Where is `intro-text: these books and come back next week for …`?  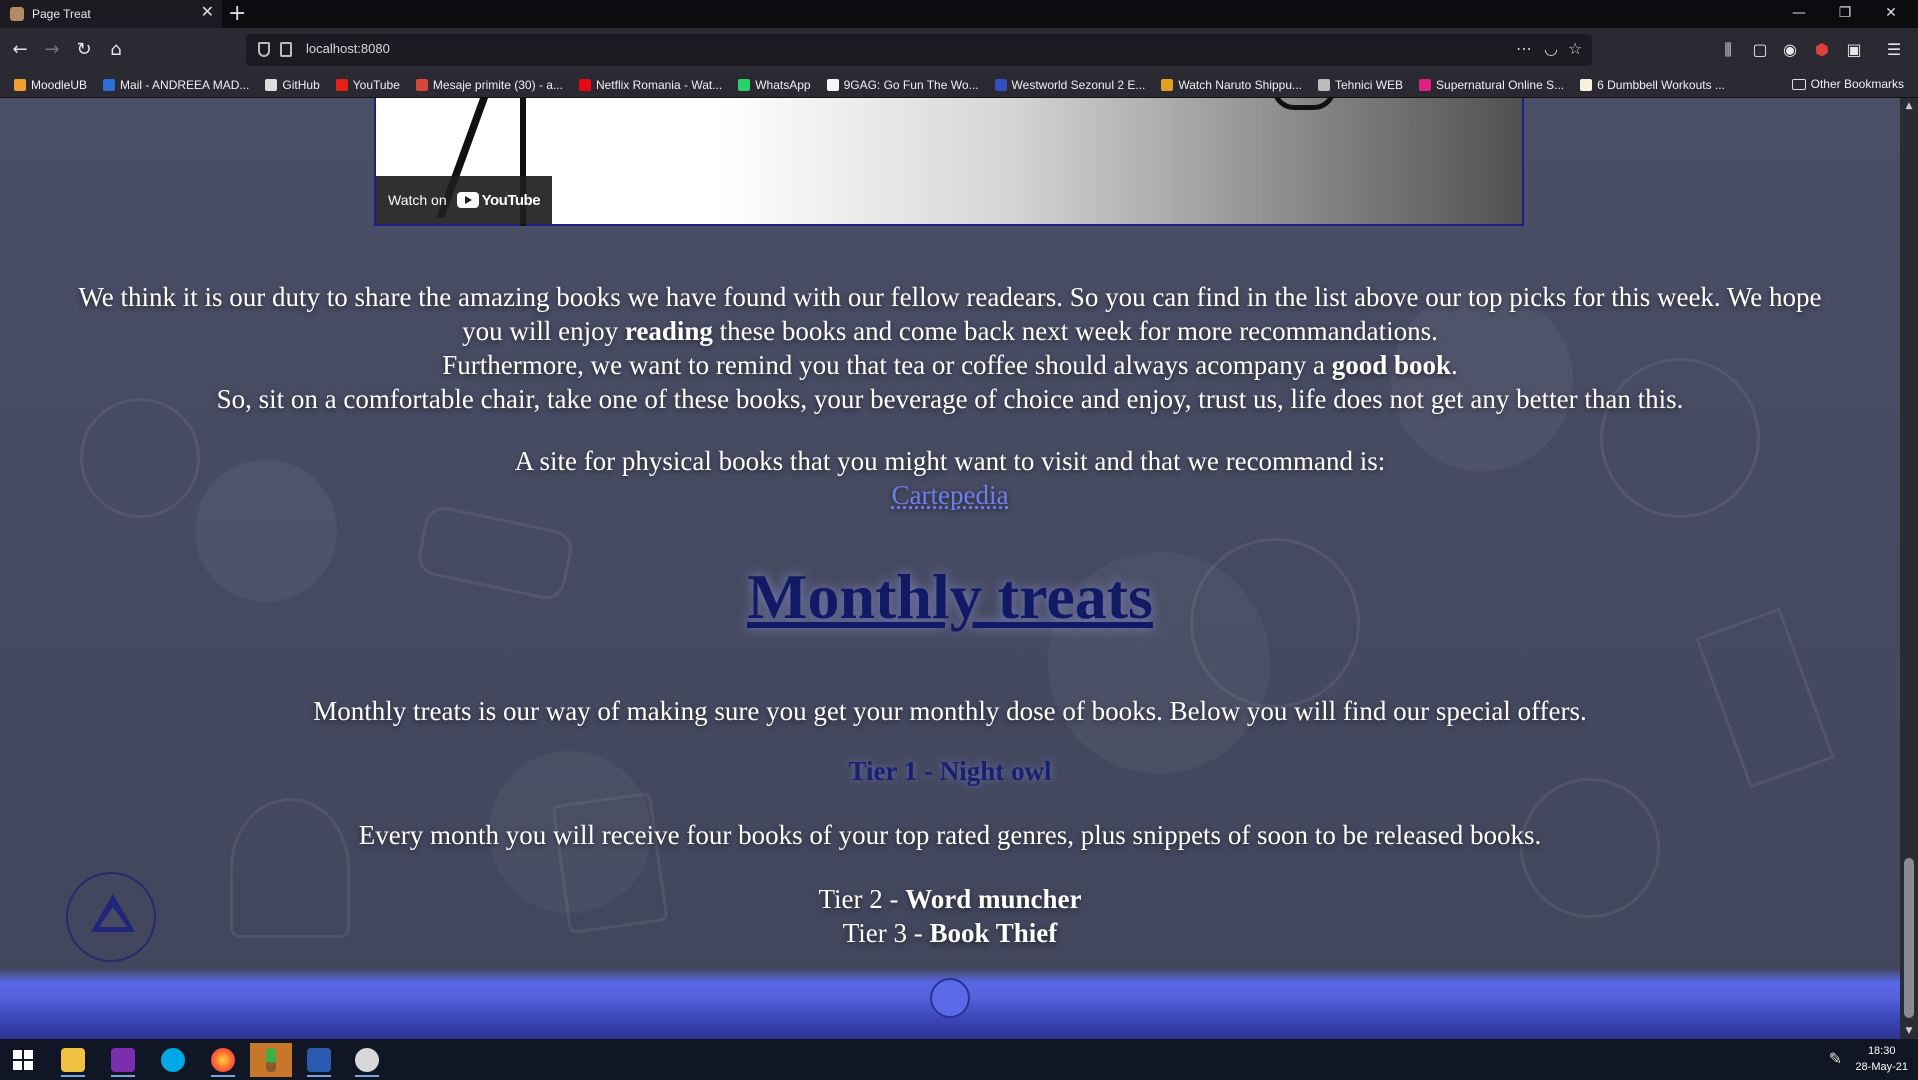
intro-text: these books and come back next week for … is located at coordinates (1075, 331).